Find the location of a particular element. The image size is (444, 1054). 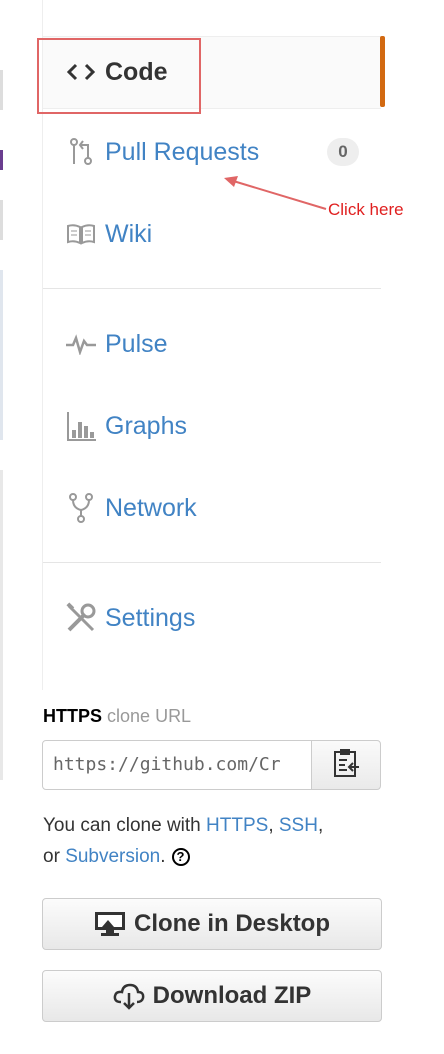

nav-label-network: Network is located at coordinates (151, 507).